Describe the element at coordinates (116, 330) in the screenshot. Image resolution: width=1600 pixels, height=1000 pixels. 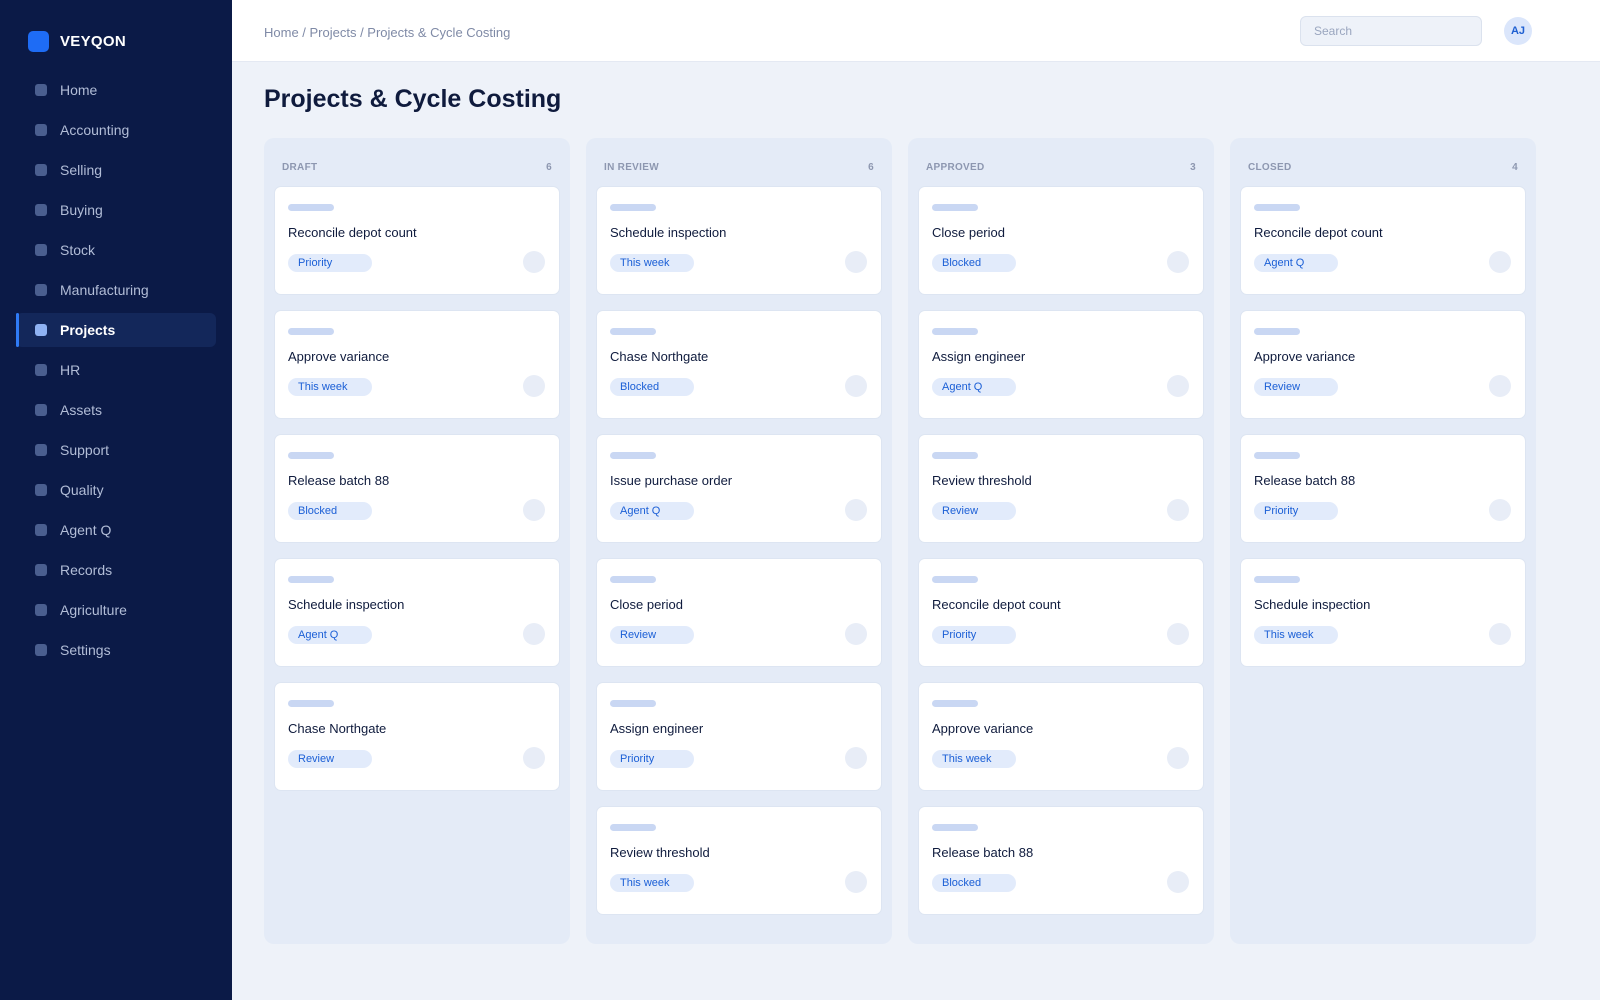
I see `sidebar-item-projects: Projects` at that location.